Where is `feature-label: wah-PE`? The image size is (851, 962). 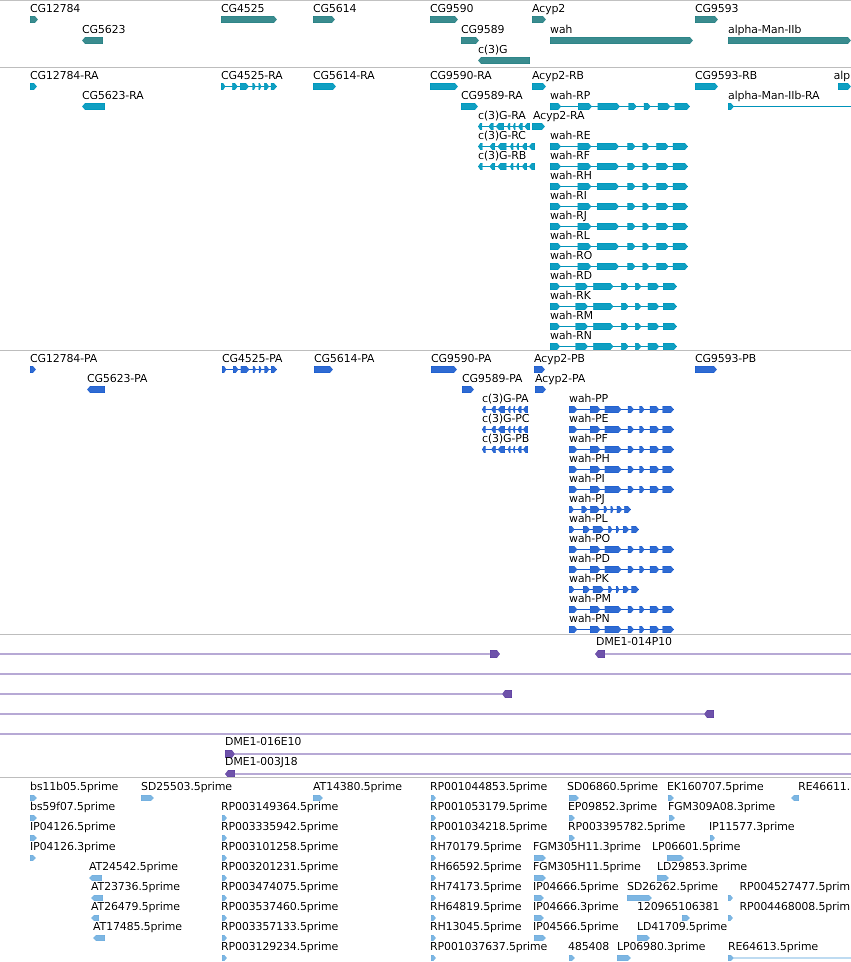
feature-label: wah-PE is located at coordinates (588, 418).